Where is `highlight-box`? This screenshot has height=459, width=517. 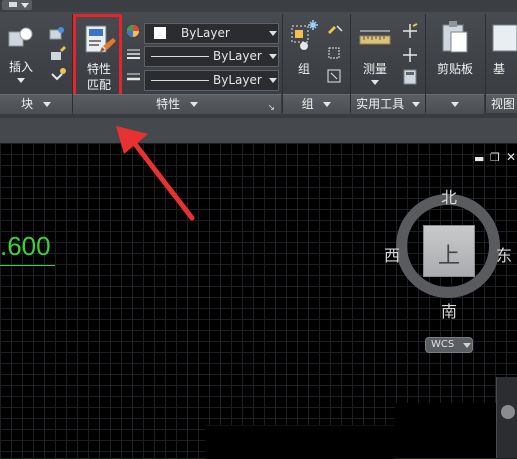
highlight-box is located at coordinates (97, 56).